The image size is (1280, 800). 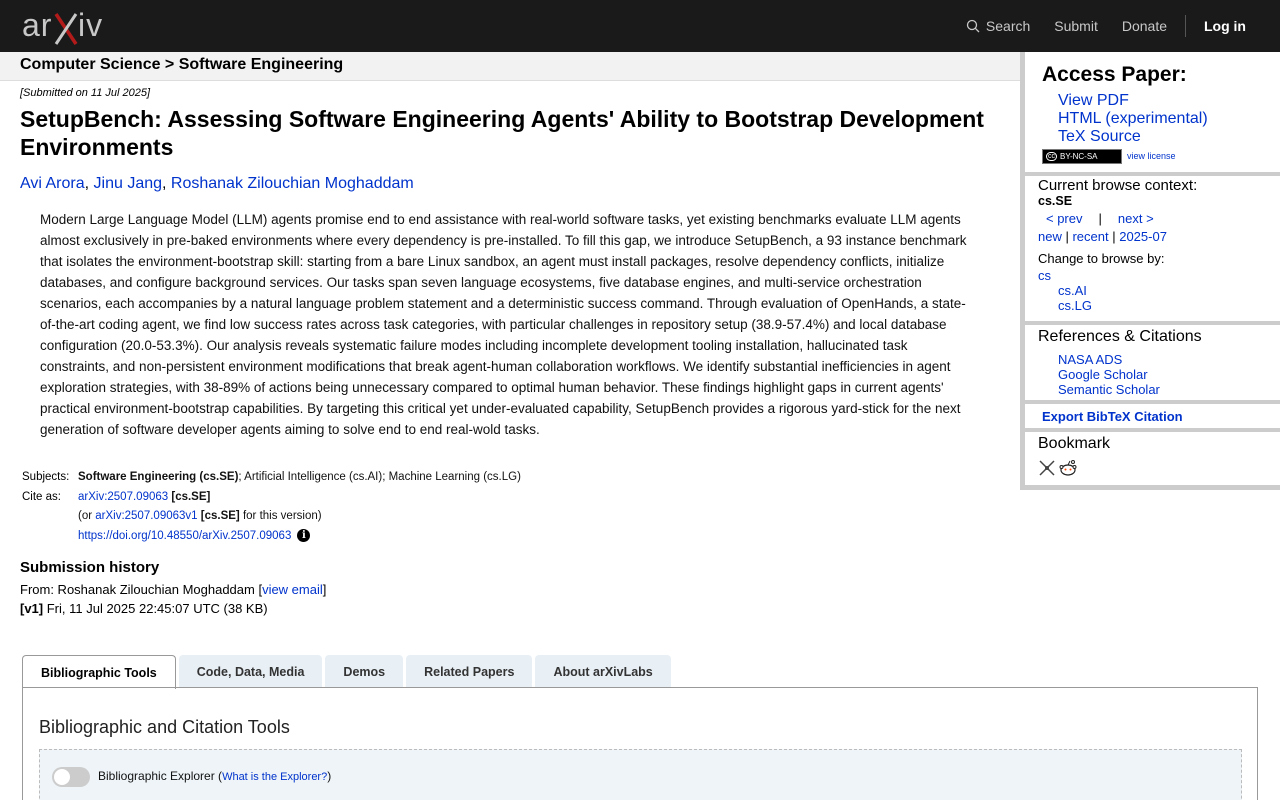 I want to click on bookmark-box: Bookmark, so click(x=1152, y=458).